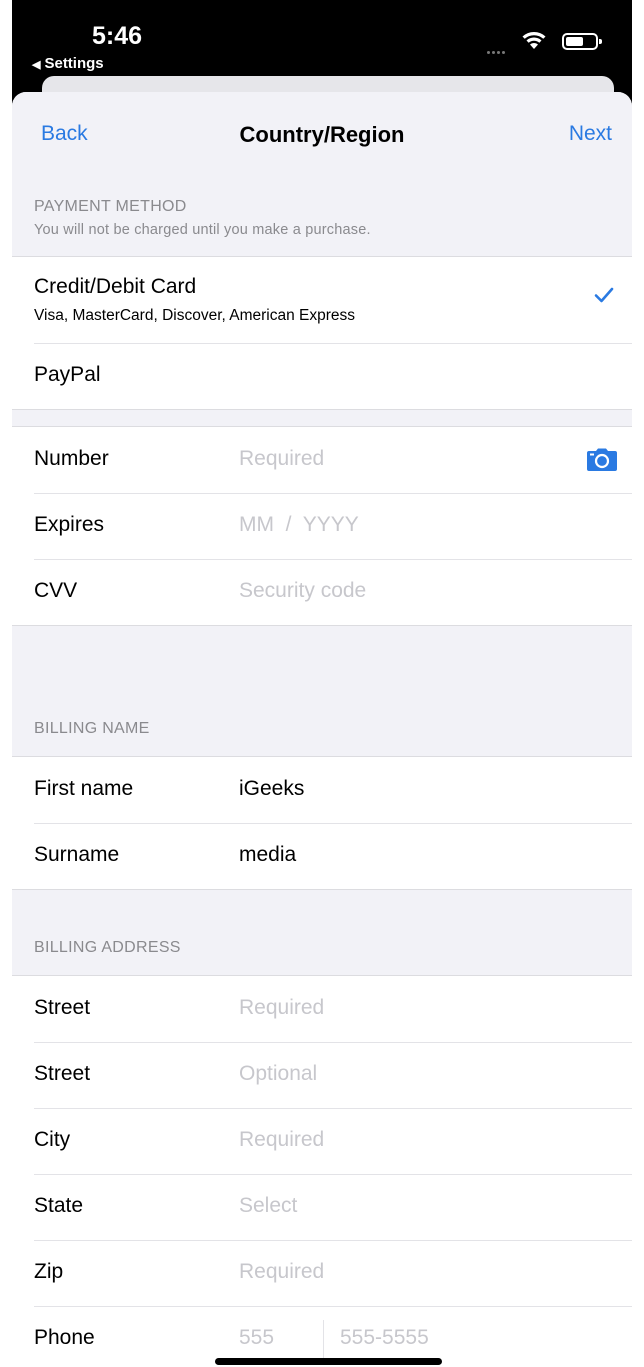 Image resolution: width=644 pixels, height=1367 pixels. What do you see at coordinates (59, 1205) in the screenshot?
I see `state-label: State` at bounding box center [59, 1205].